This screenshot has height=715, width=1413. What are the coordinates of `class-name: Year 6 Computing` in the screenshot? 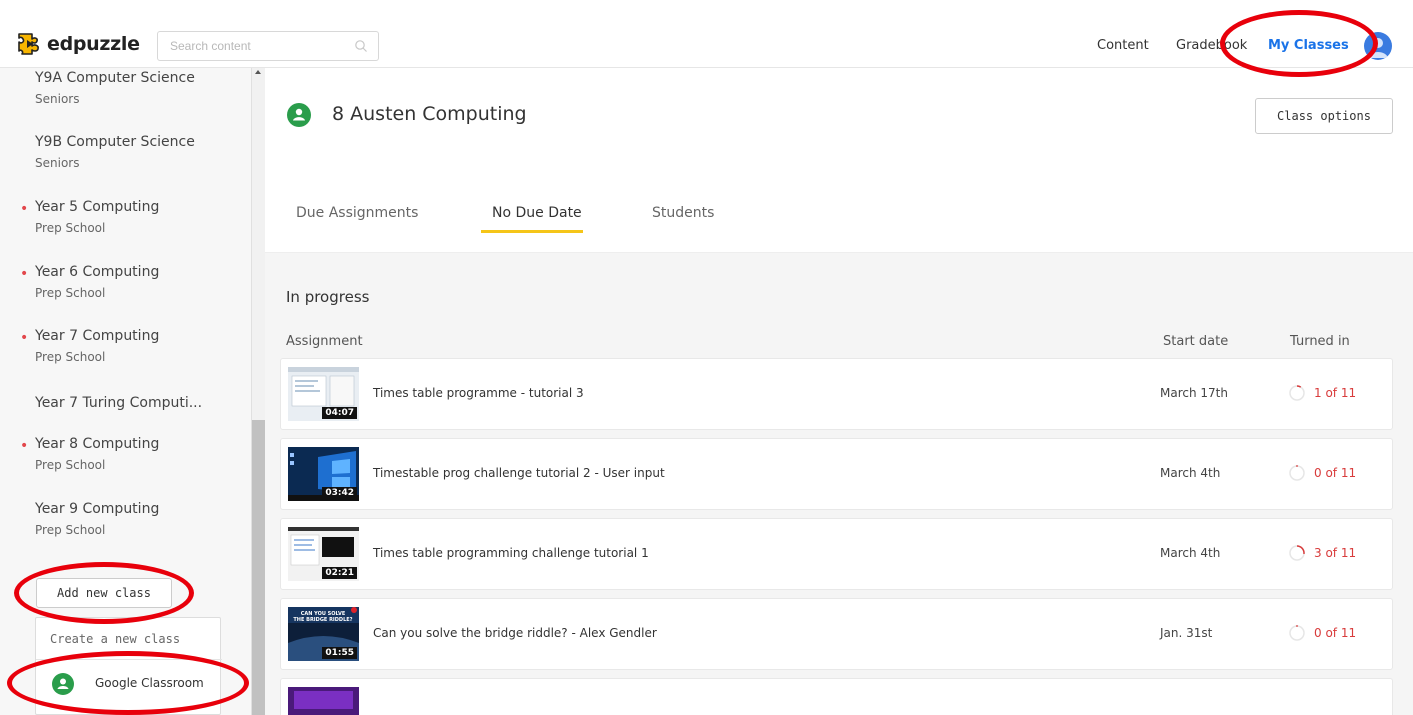 It's located at (97, 272).